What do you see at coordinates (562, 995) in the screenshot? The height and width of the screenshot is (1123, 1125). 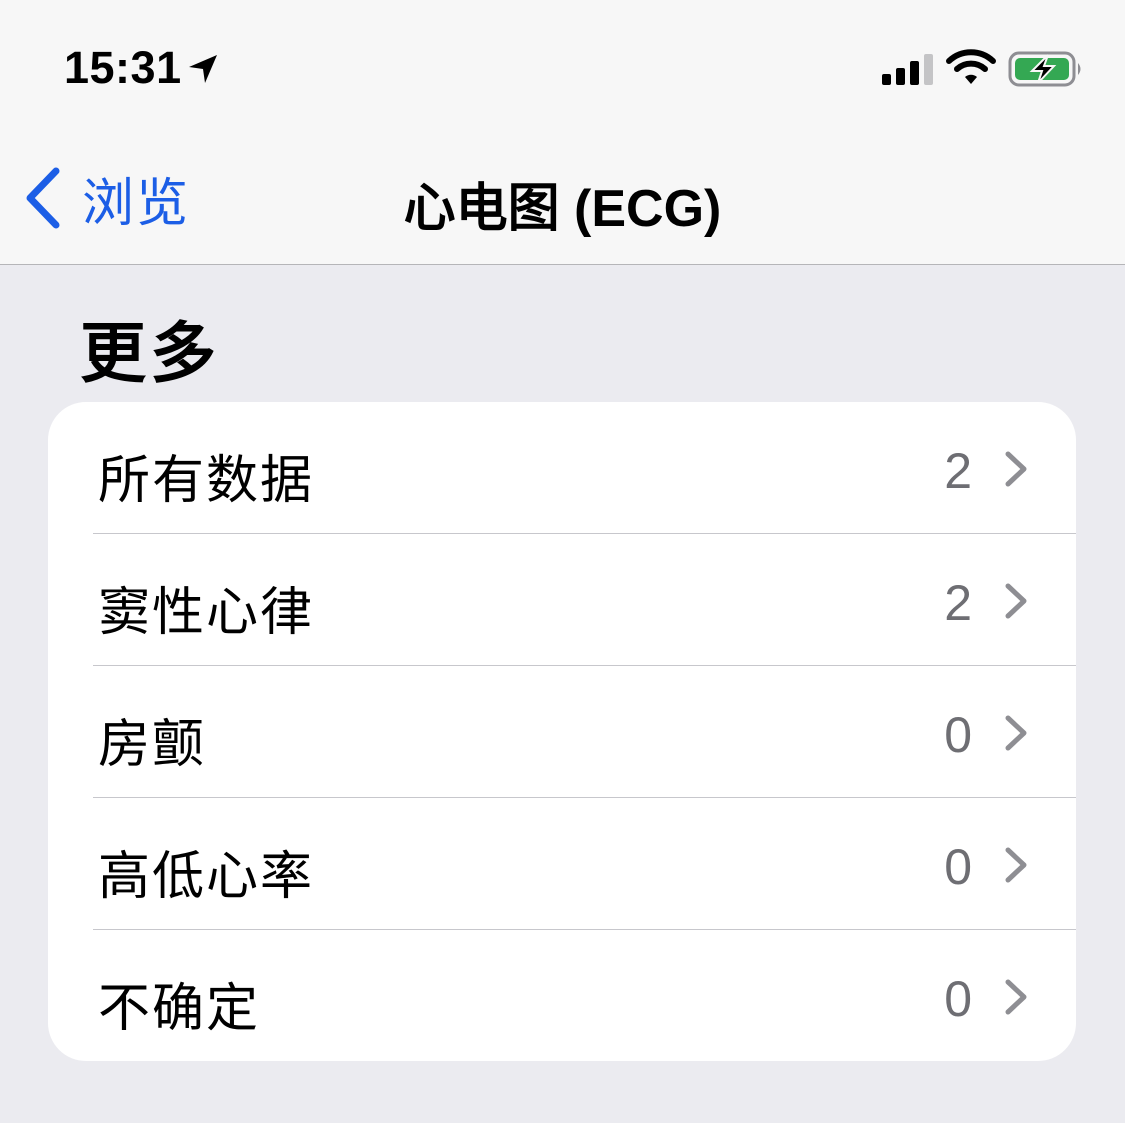 I see `list-row-inconclusive: 不确定 0` at bounding box center [562, 995].